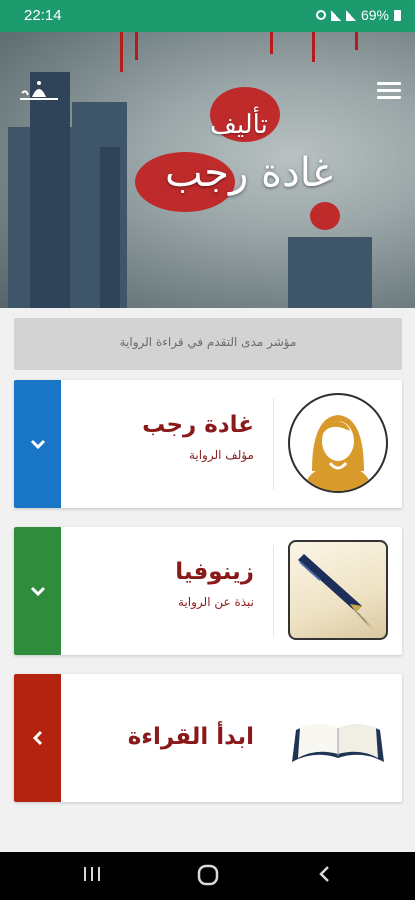 The height and width of the screenshot is (900, 415). I want to click on system-nav-bar, so click(207, 876).